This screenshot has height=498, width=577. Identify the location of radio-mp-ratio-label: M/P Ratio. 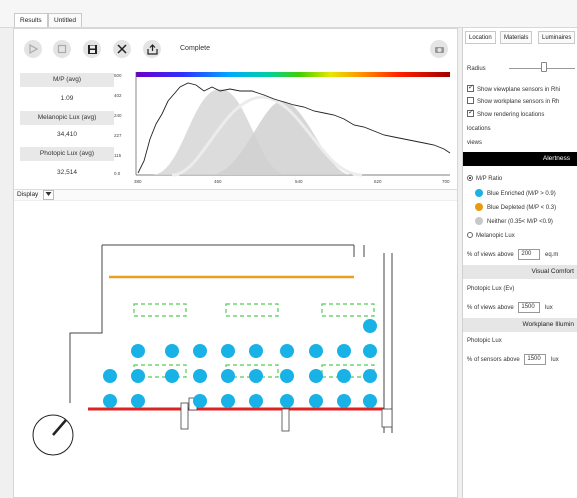
(489, 179).